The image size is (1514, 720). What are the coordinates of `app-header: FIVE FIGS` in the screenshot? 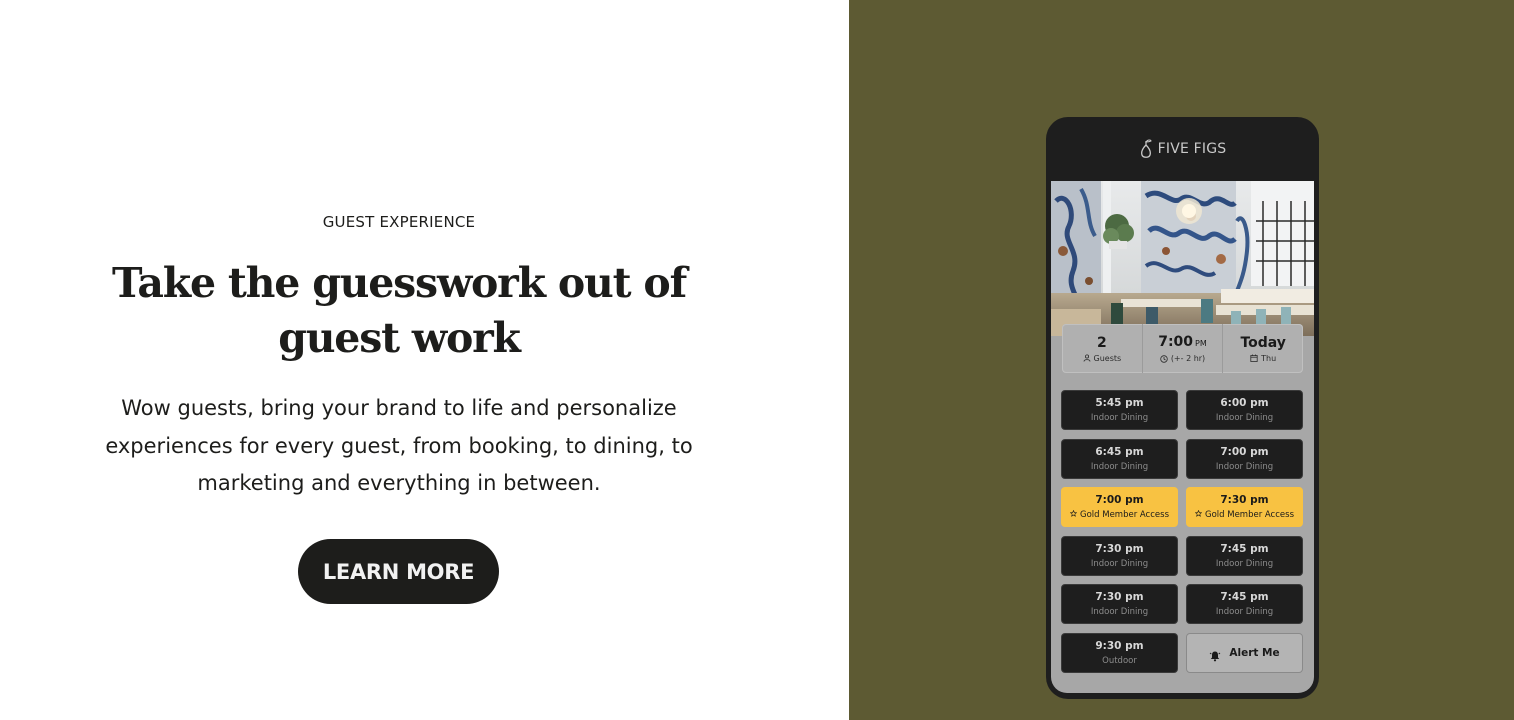 It's located at (1182, 149).